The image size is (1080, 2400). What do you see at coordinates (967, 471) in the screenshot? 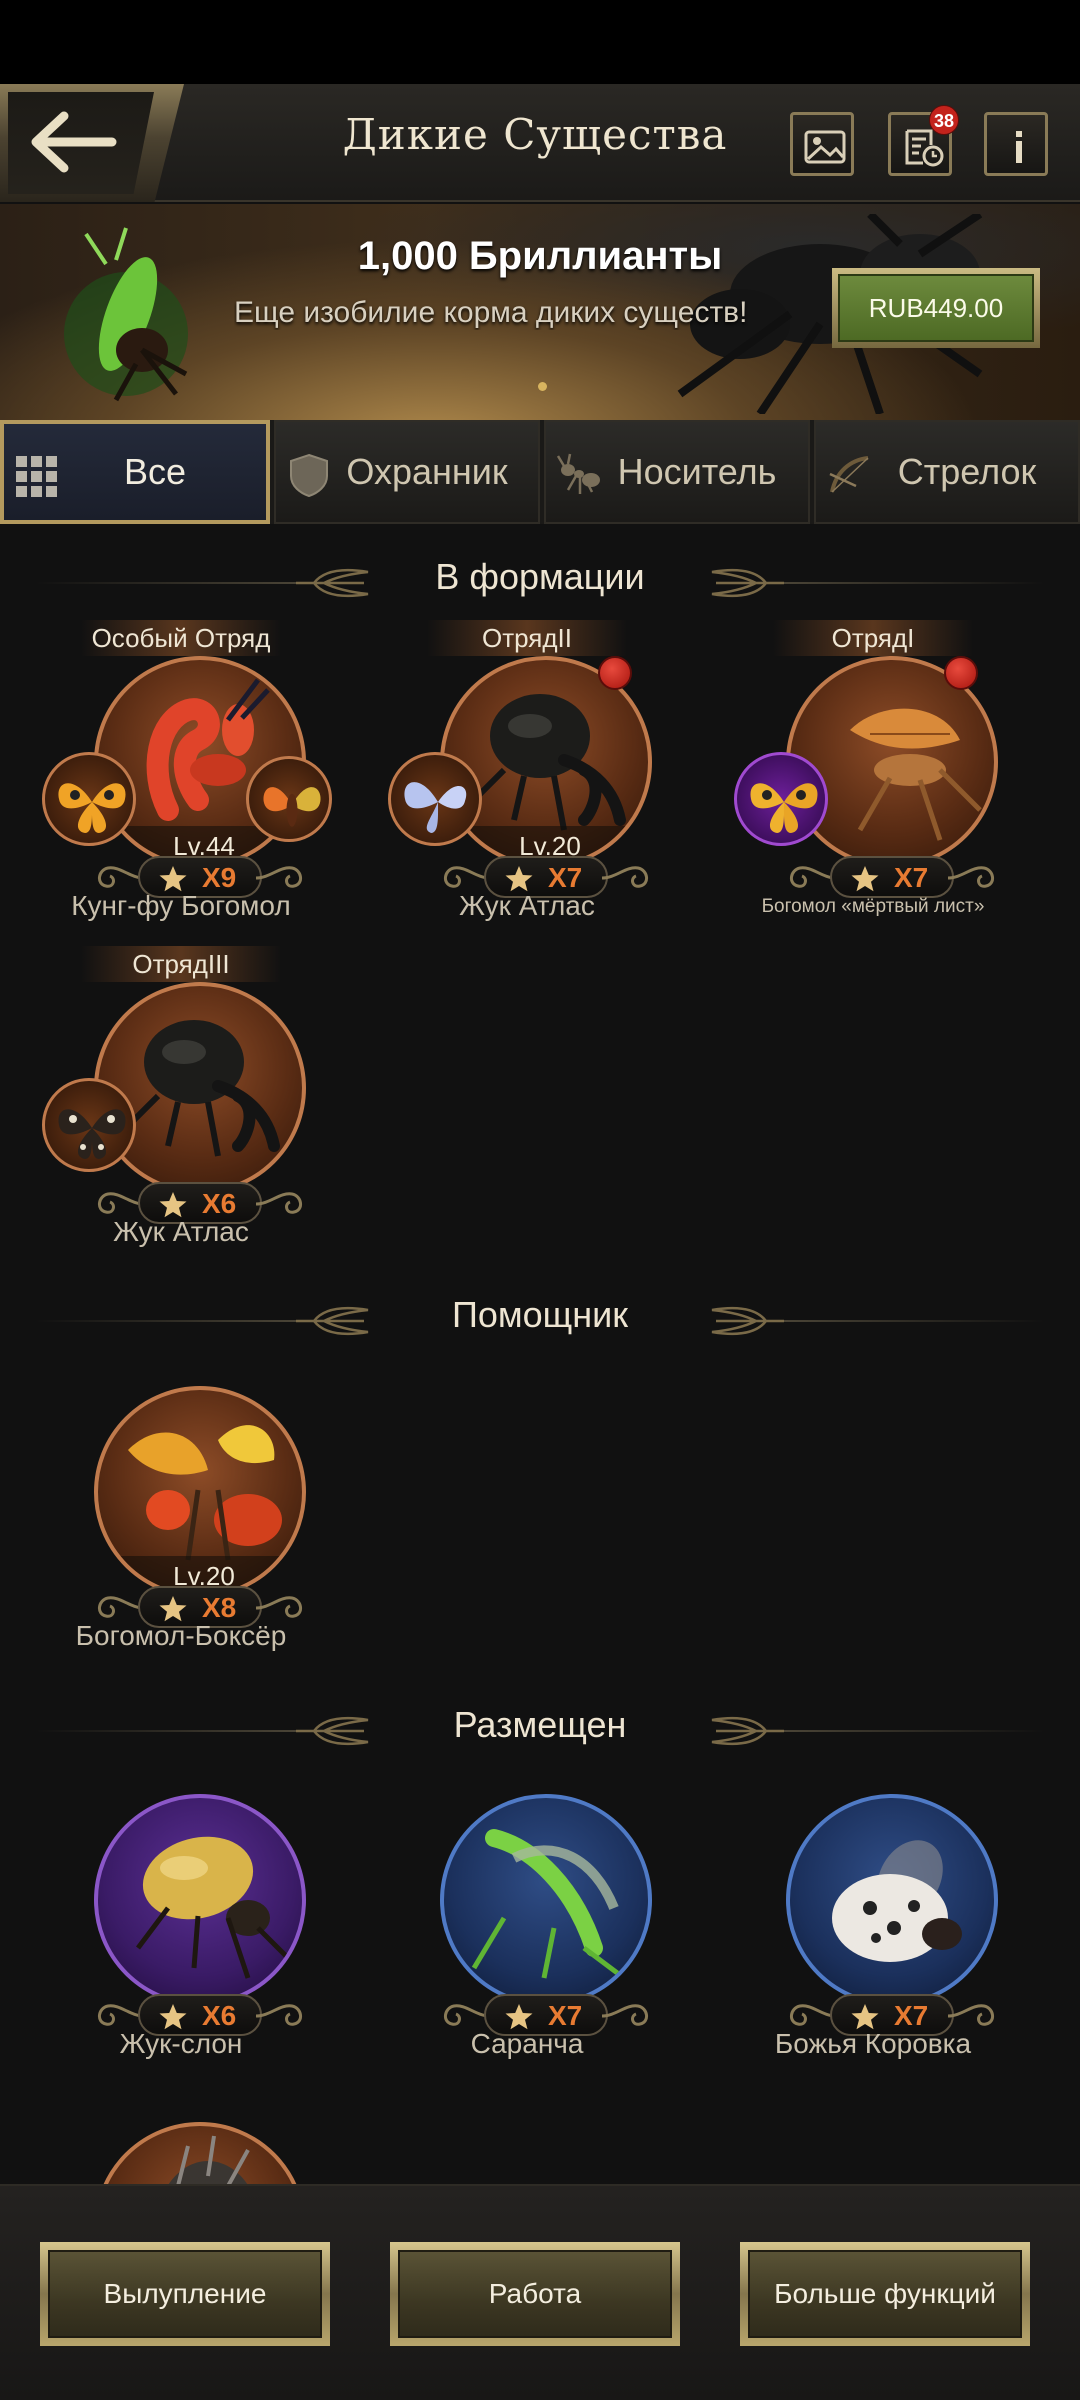
I see `tab-label: Стрелок` at bounding box center [967, 471].